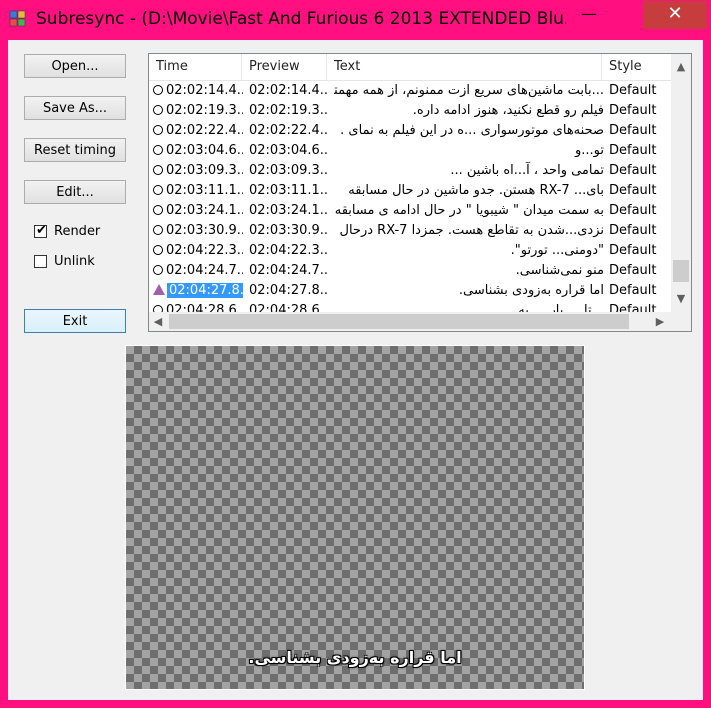 This screenshot has height=708, width=711. I want to click on column-header-text: Text, so click(464, 67).